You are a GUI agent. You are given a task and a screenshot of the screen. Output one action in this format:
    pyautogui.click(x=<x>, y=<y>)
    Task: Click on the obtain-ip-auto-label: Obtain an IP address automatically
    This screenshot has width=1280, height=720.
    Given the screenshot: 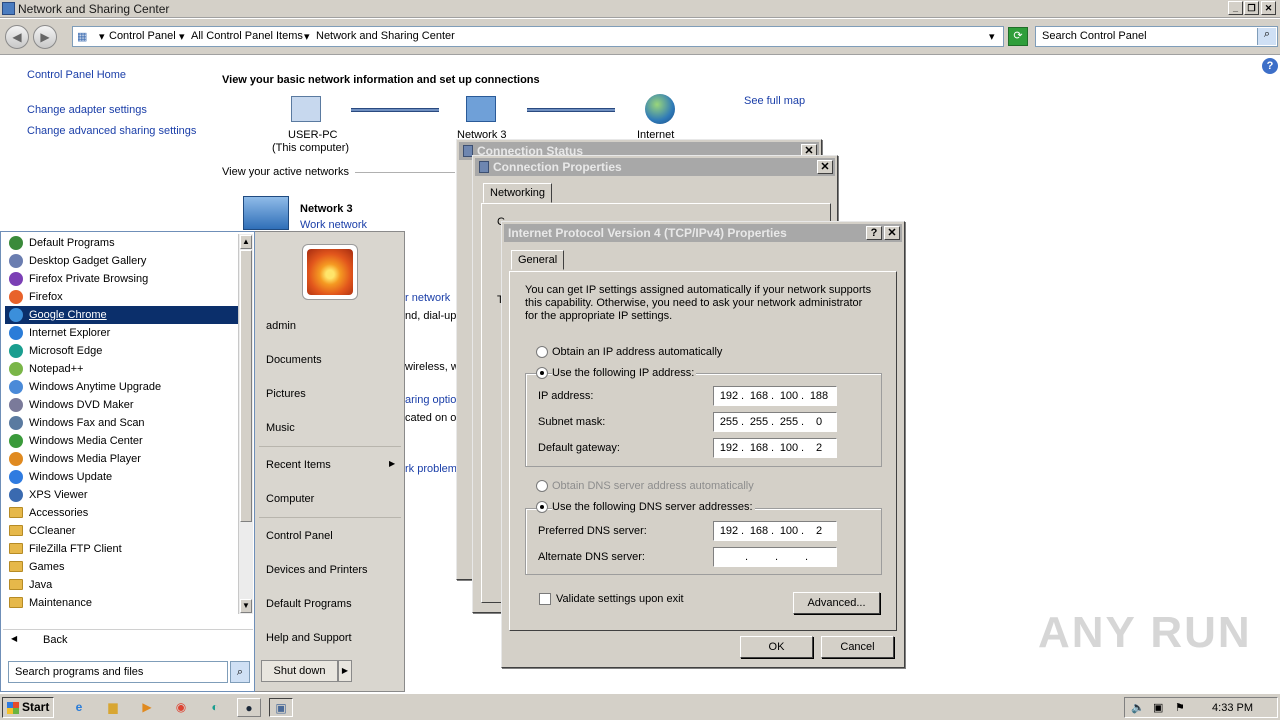 What is the action you would take?
    pyautogui.click(x=637, y=352)
    